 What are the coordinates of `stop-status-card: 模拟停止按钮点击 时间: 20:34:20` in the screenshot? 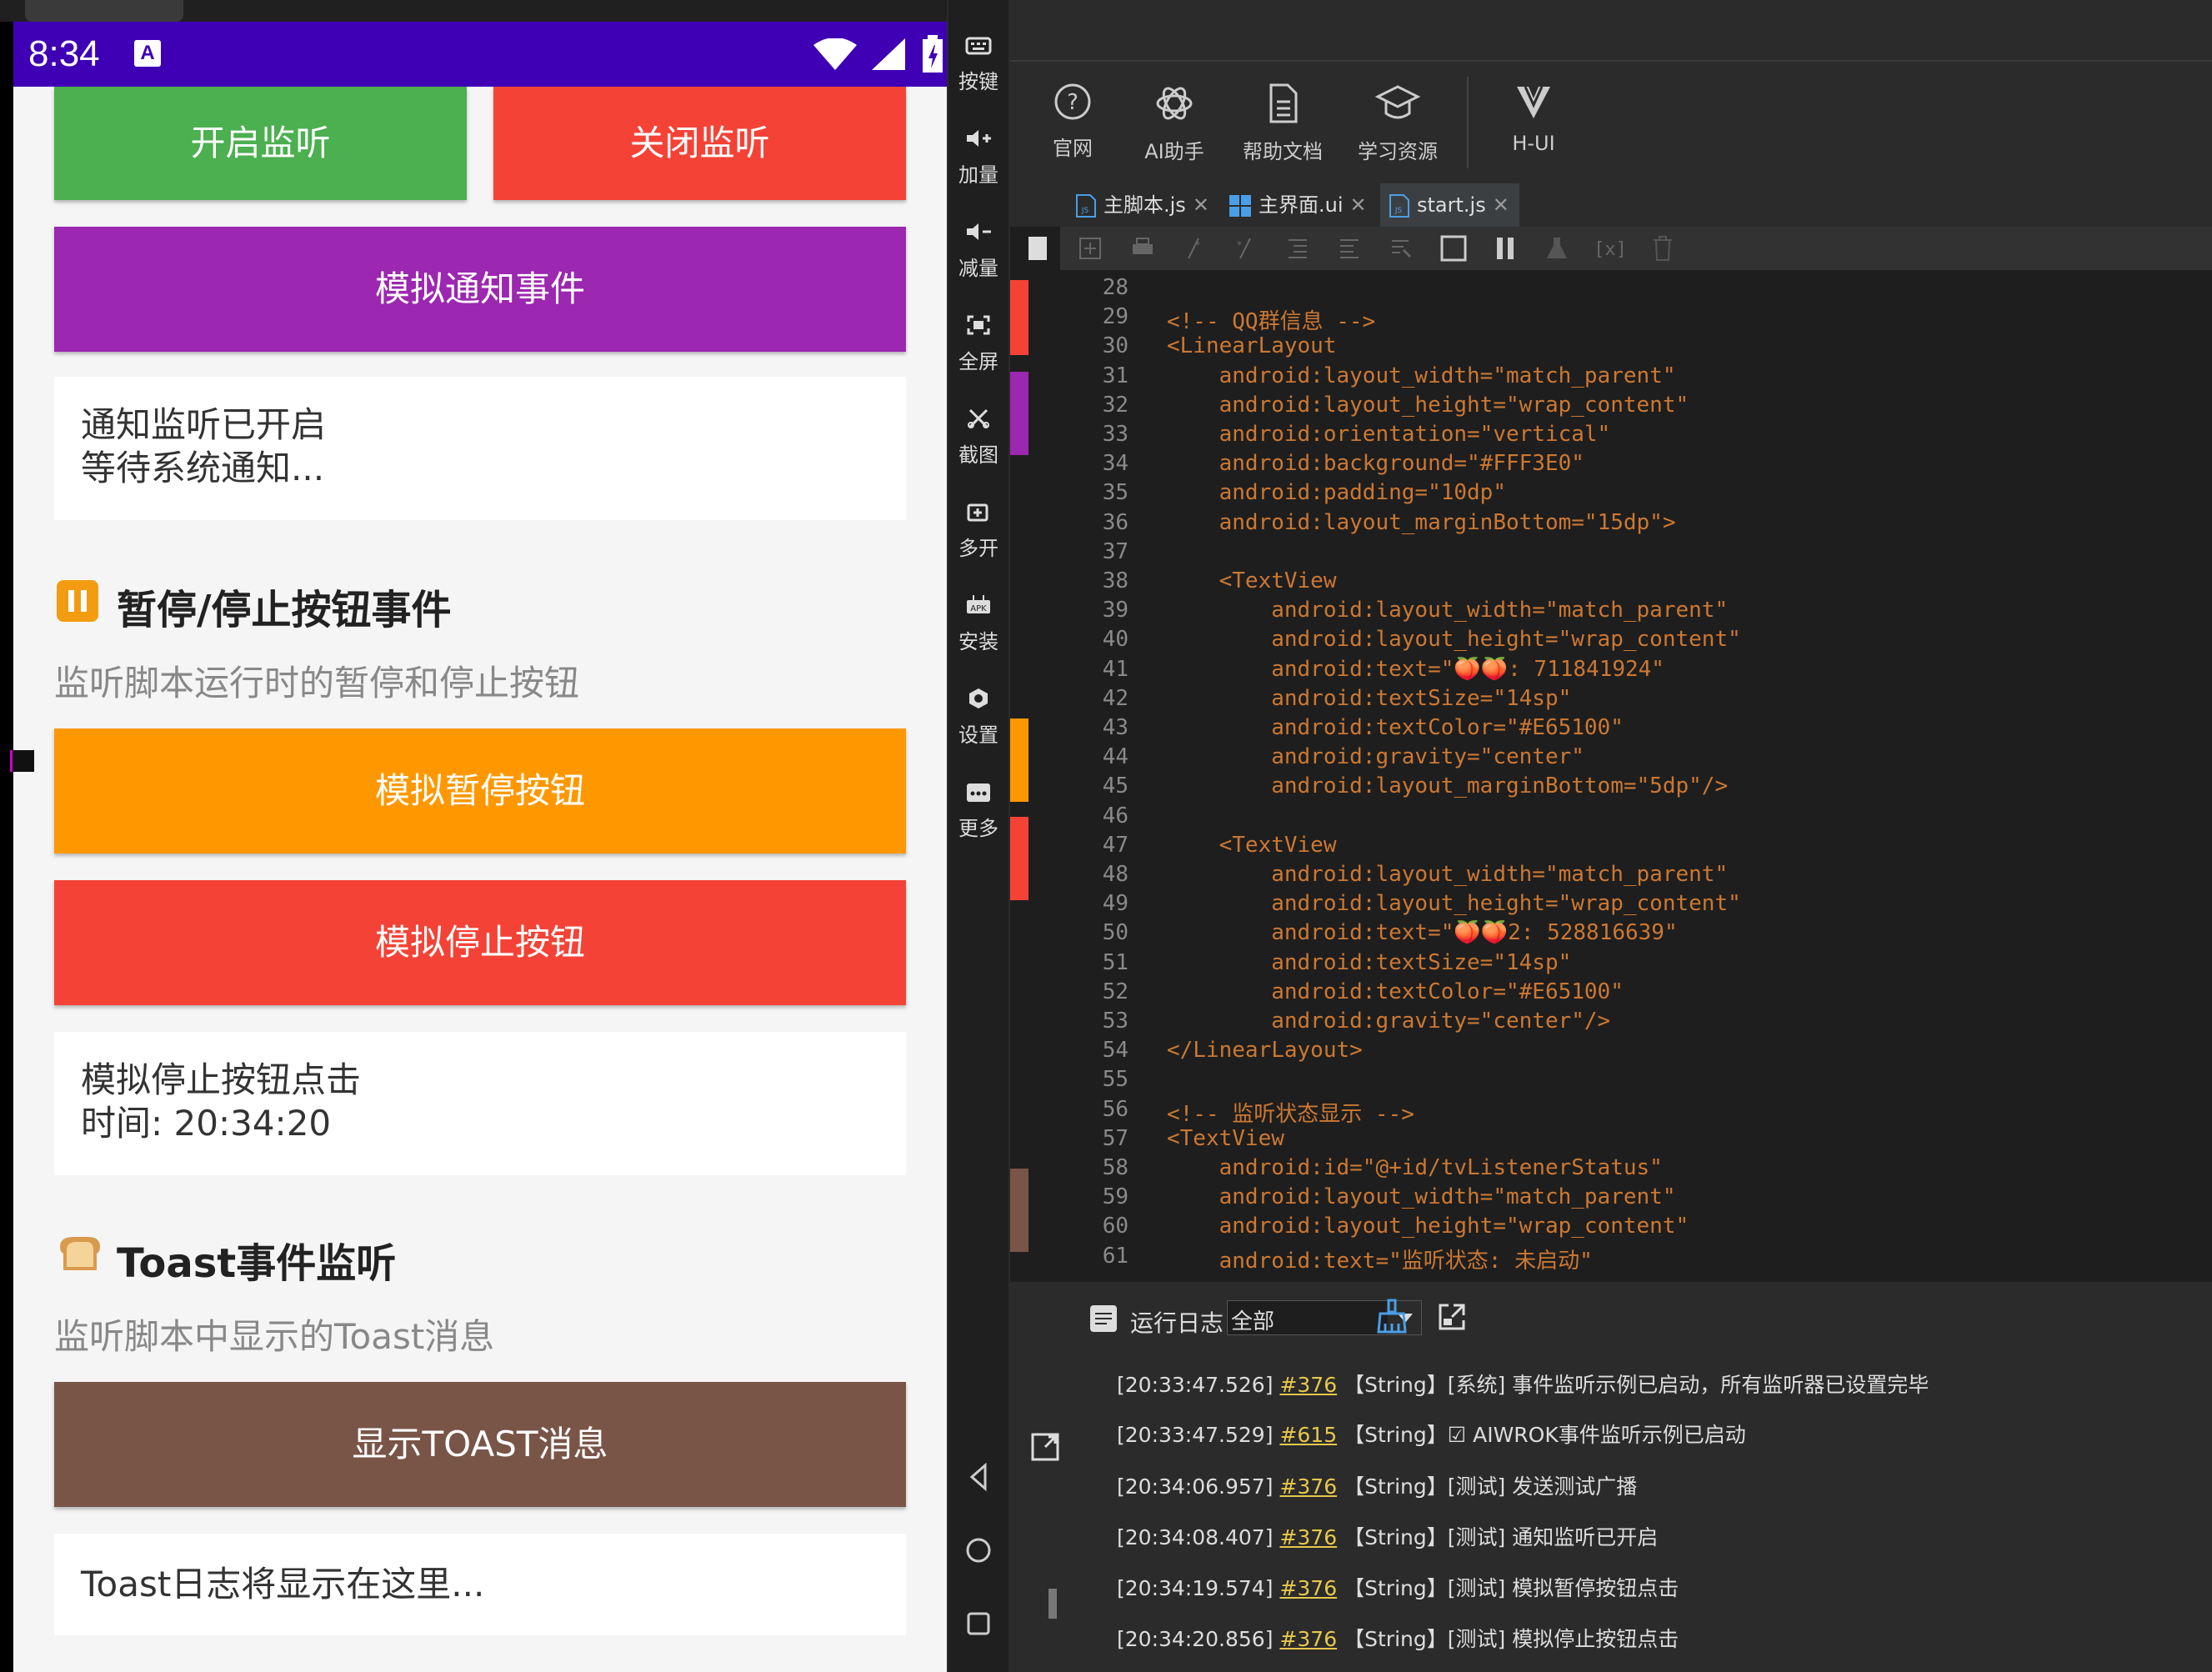 It's located at (480, 1103).